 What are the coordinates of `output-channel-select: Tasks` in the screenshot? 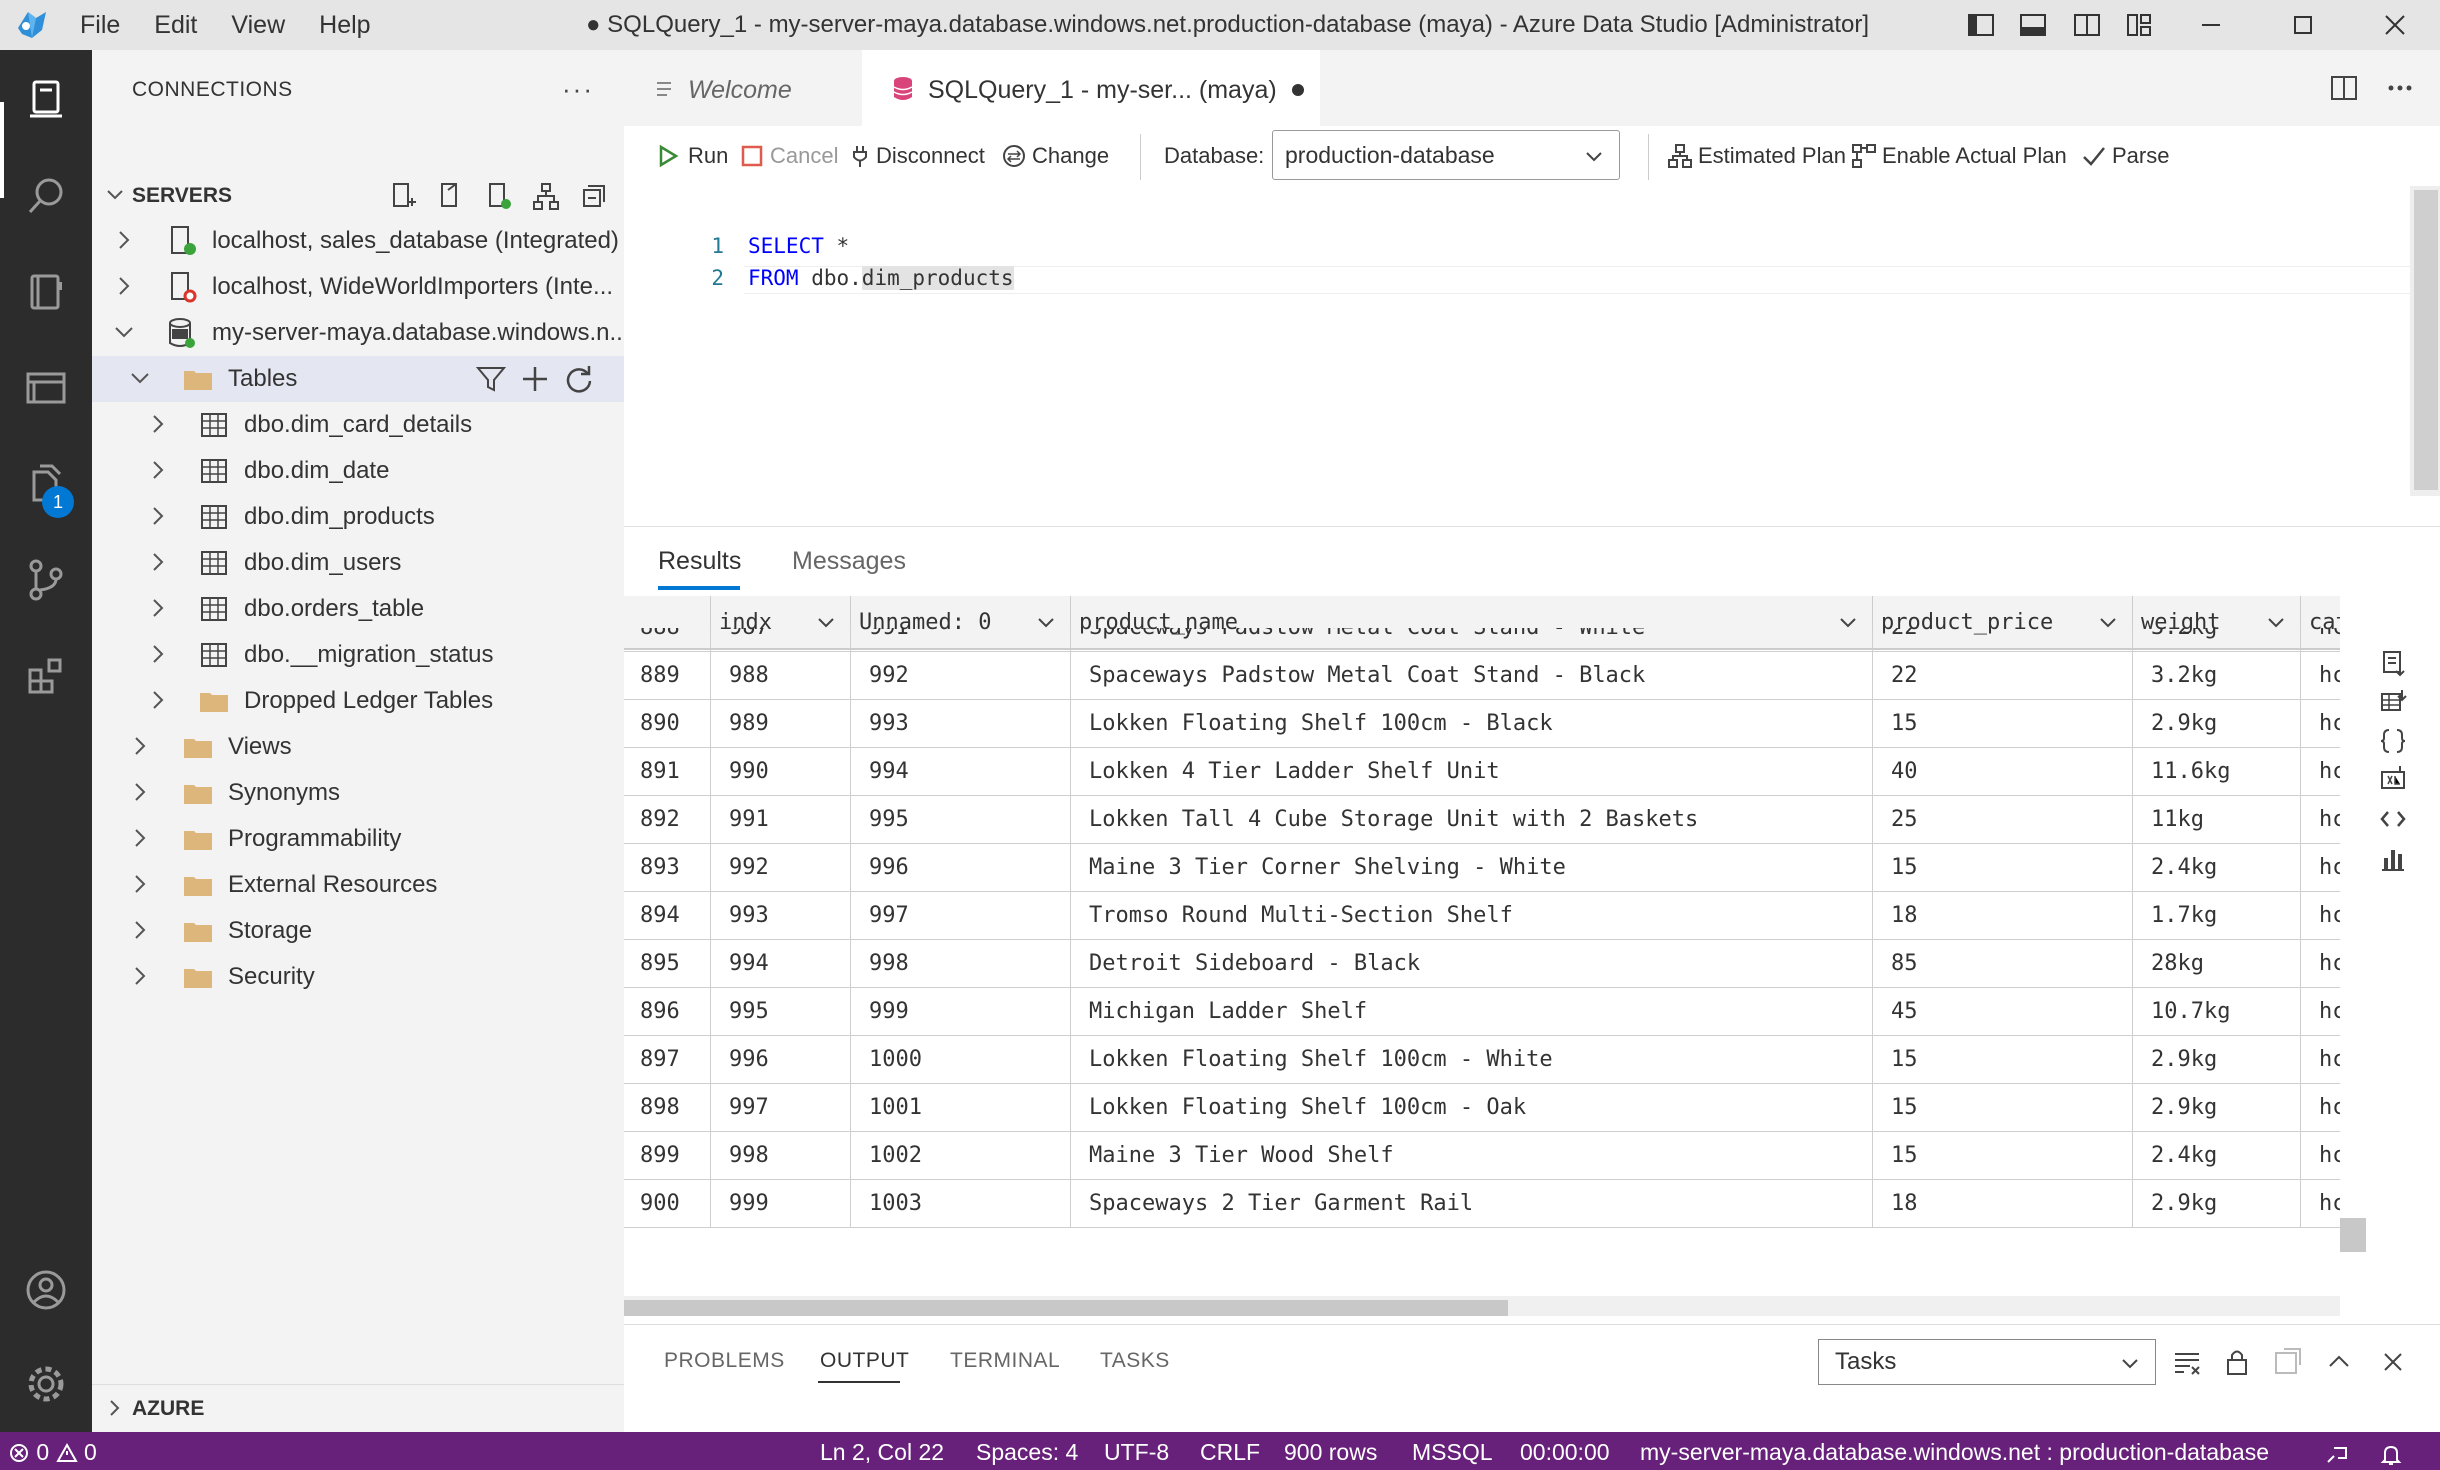 It's located at (1987, 1362).